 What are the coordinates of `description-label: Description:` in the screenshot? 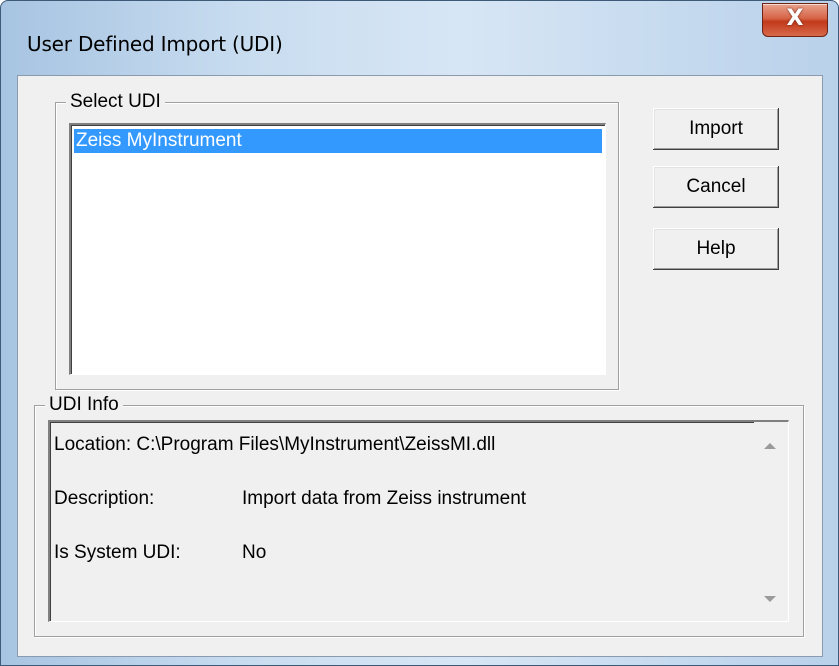 It's located at (104, 498).